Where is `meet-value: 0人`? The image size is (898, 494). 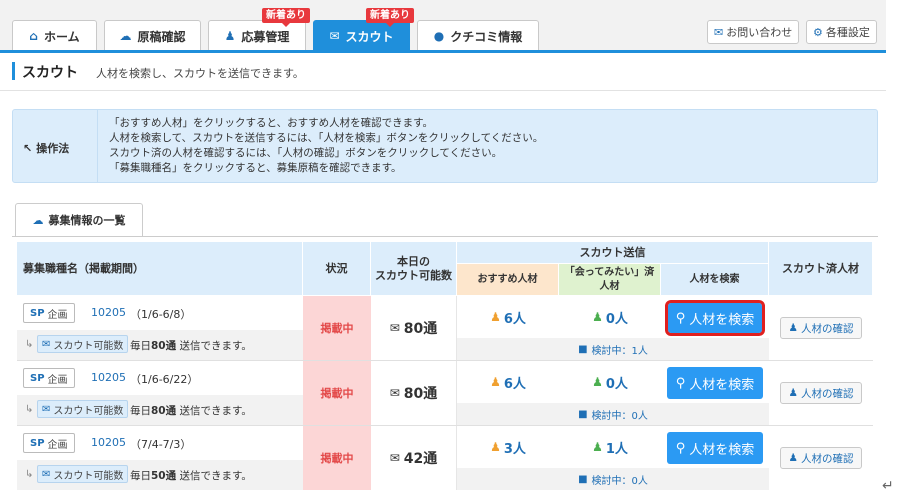
meet-value: 0人 is located at coordinates (616, 319).